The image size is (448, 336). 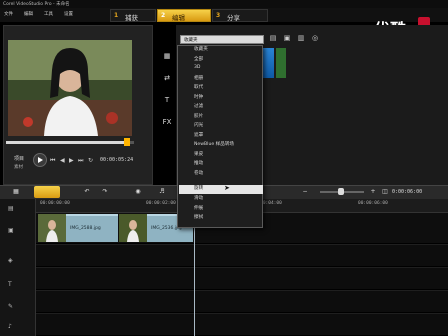 I want to click on play-icon, so click(x=40, y=160).